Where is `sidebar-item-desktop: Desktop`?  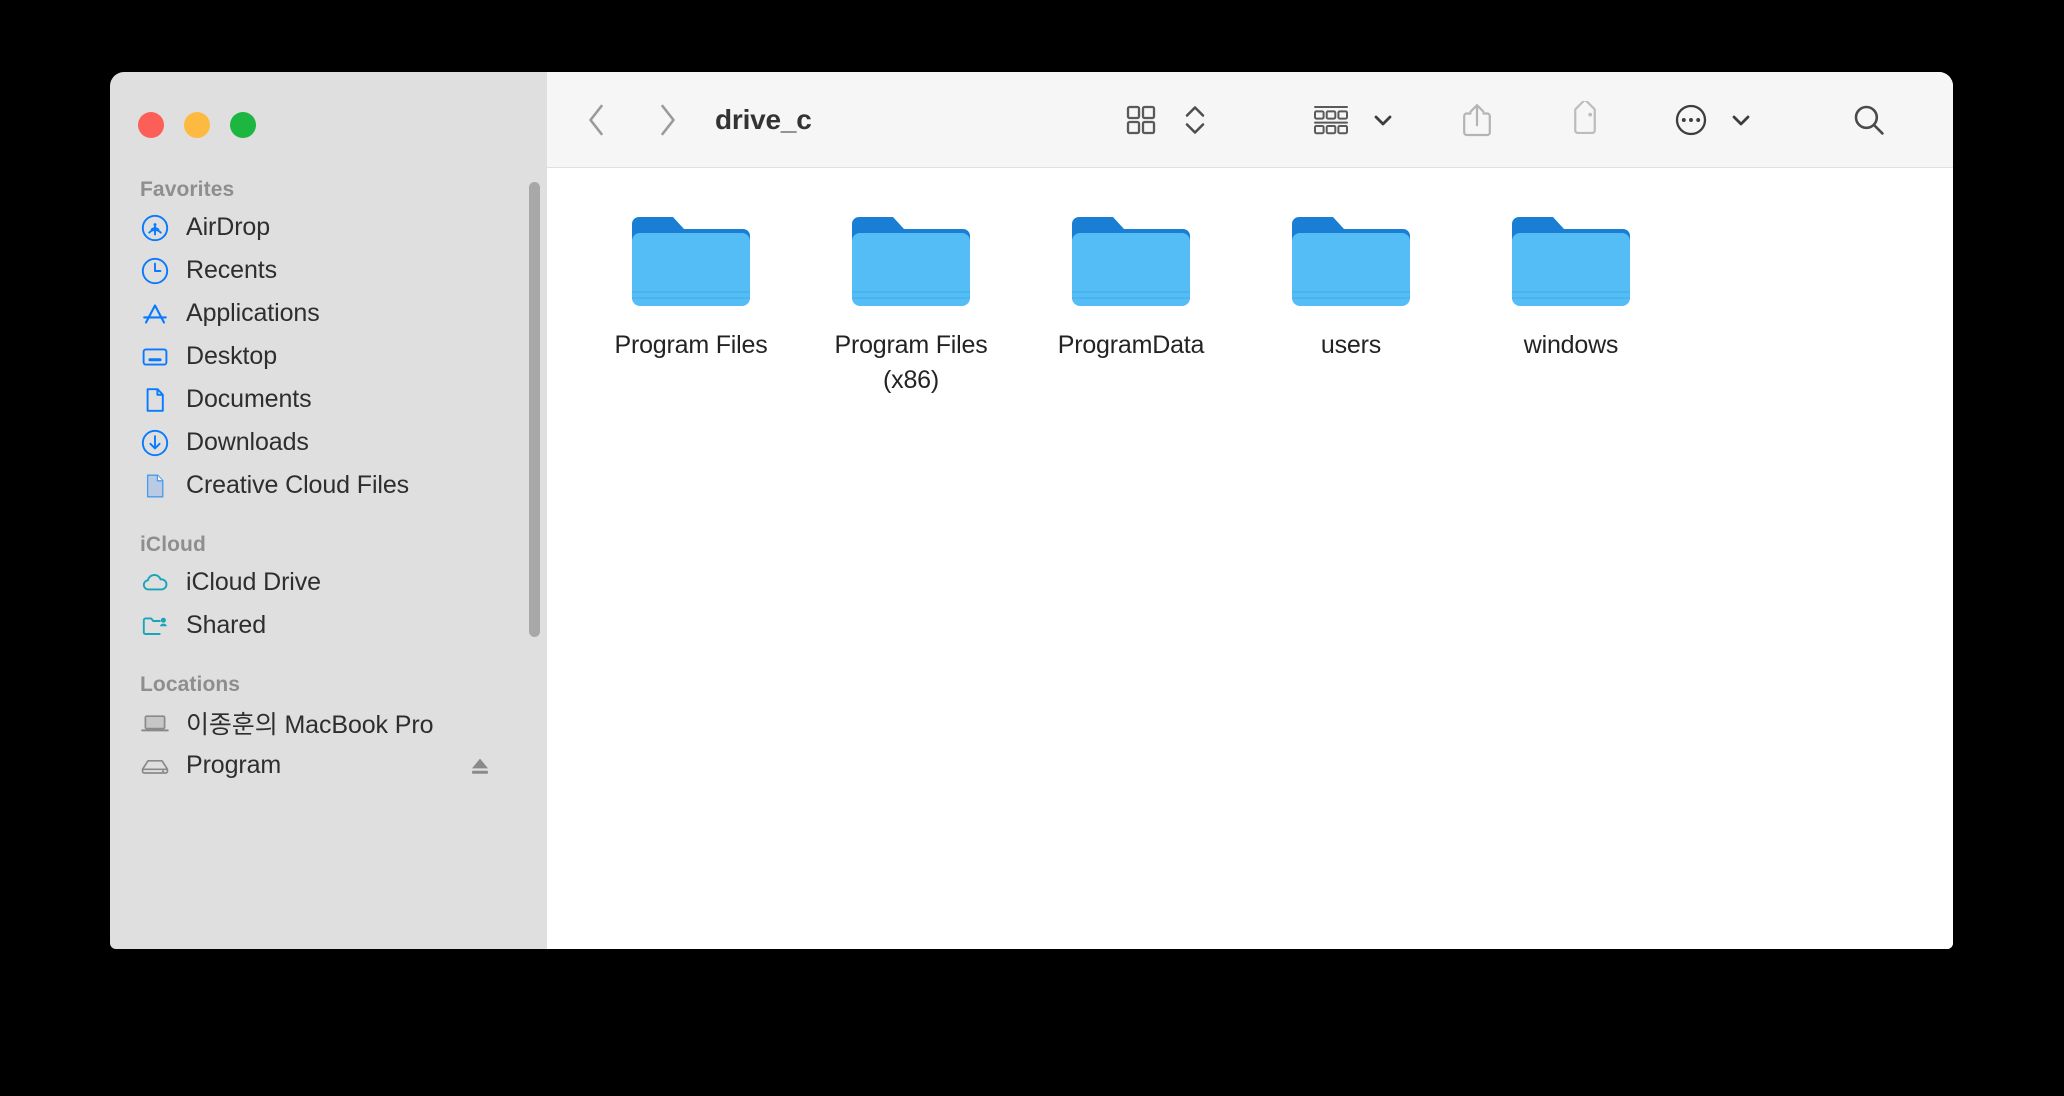
sidebar-item-desktop: Desktop is located at coordinates (328, 356).